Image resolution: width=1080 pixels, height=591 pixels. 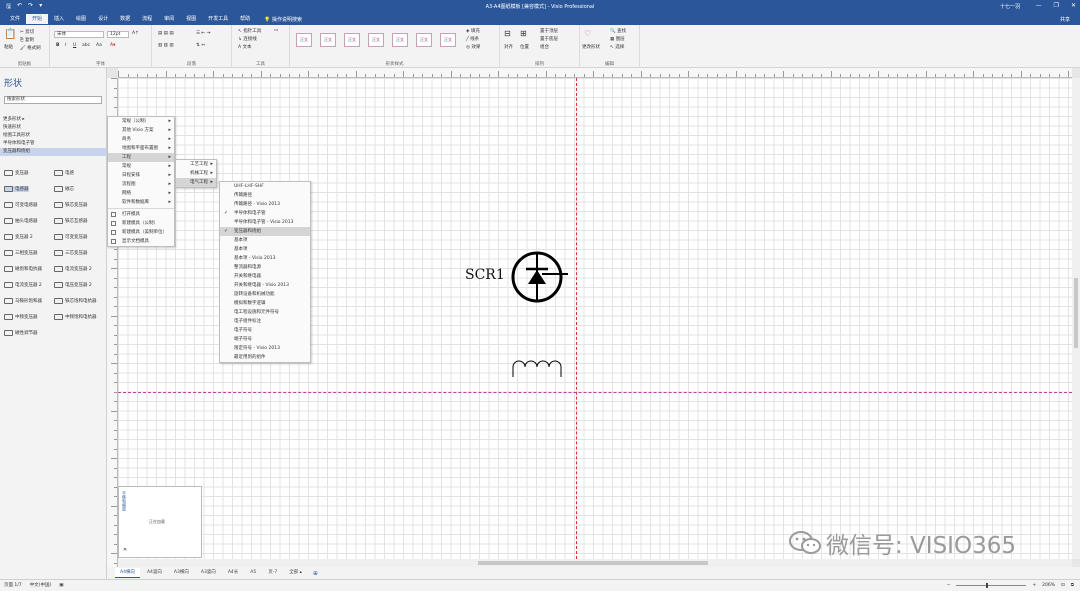 I want to click on inductor-symbol, so click(x=537, y=366).